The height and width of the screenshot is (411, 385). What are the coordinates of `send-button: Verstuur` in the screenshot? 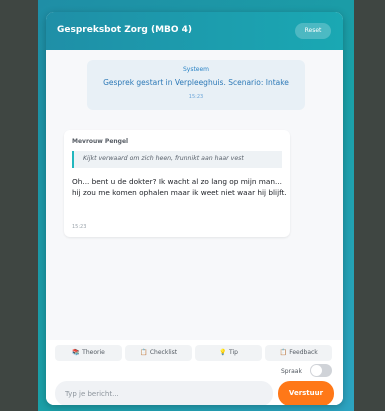 It's located at (306, 393).